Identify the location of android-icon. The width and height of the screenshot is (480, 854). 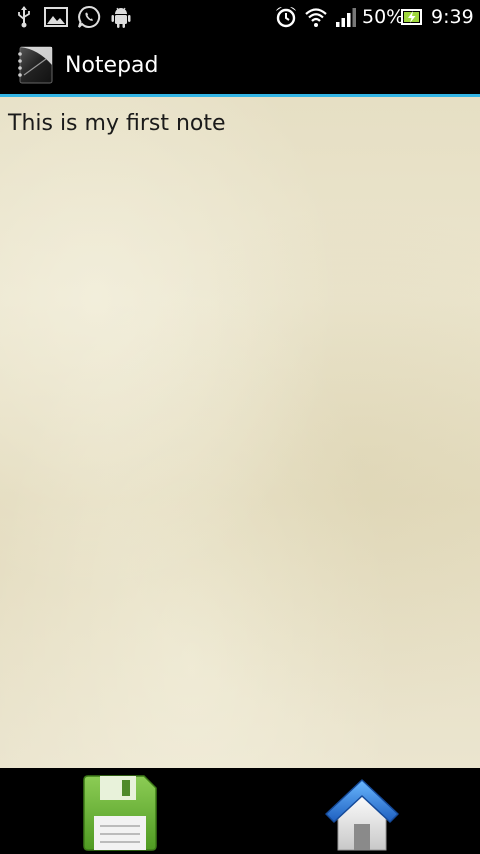
(121, 17).